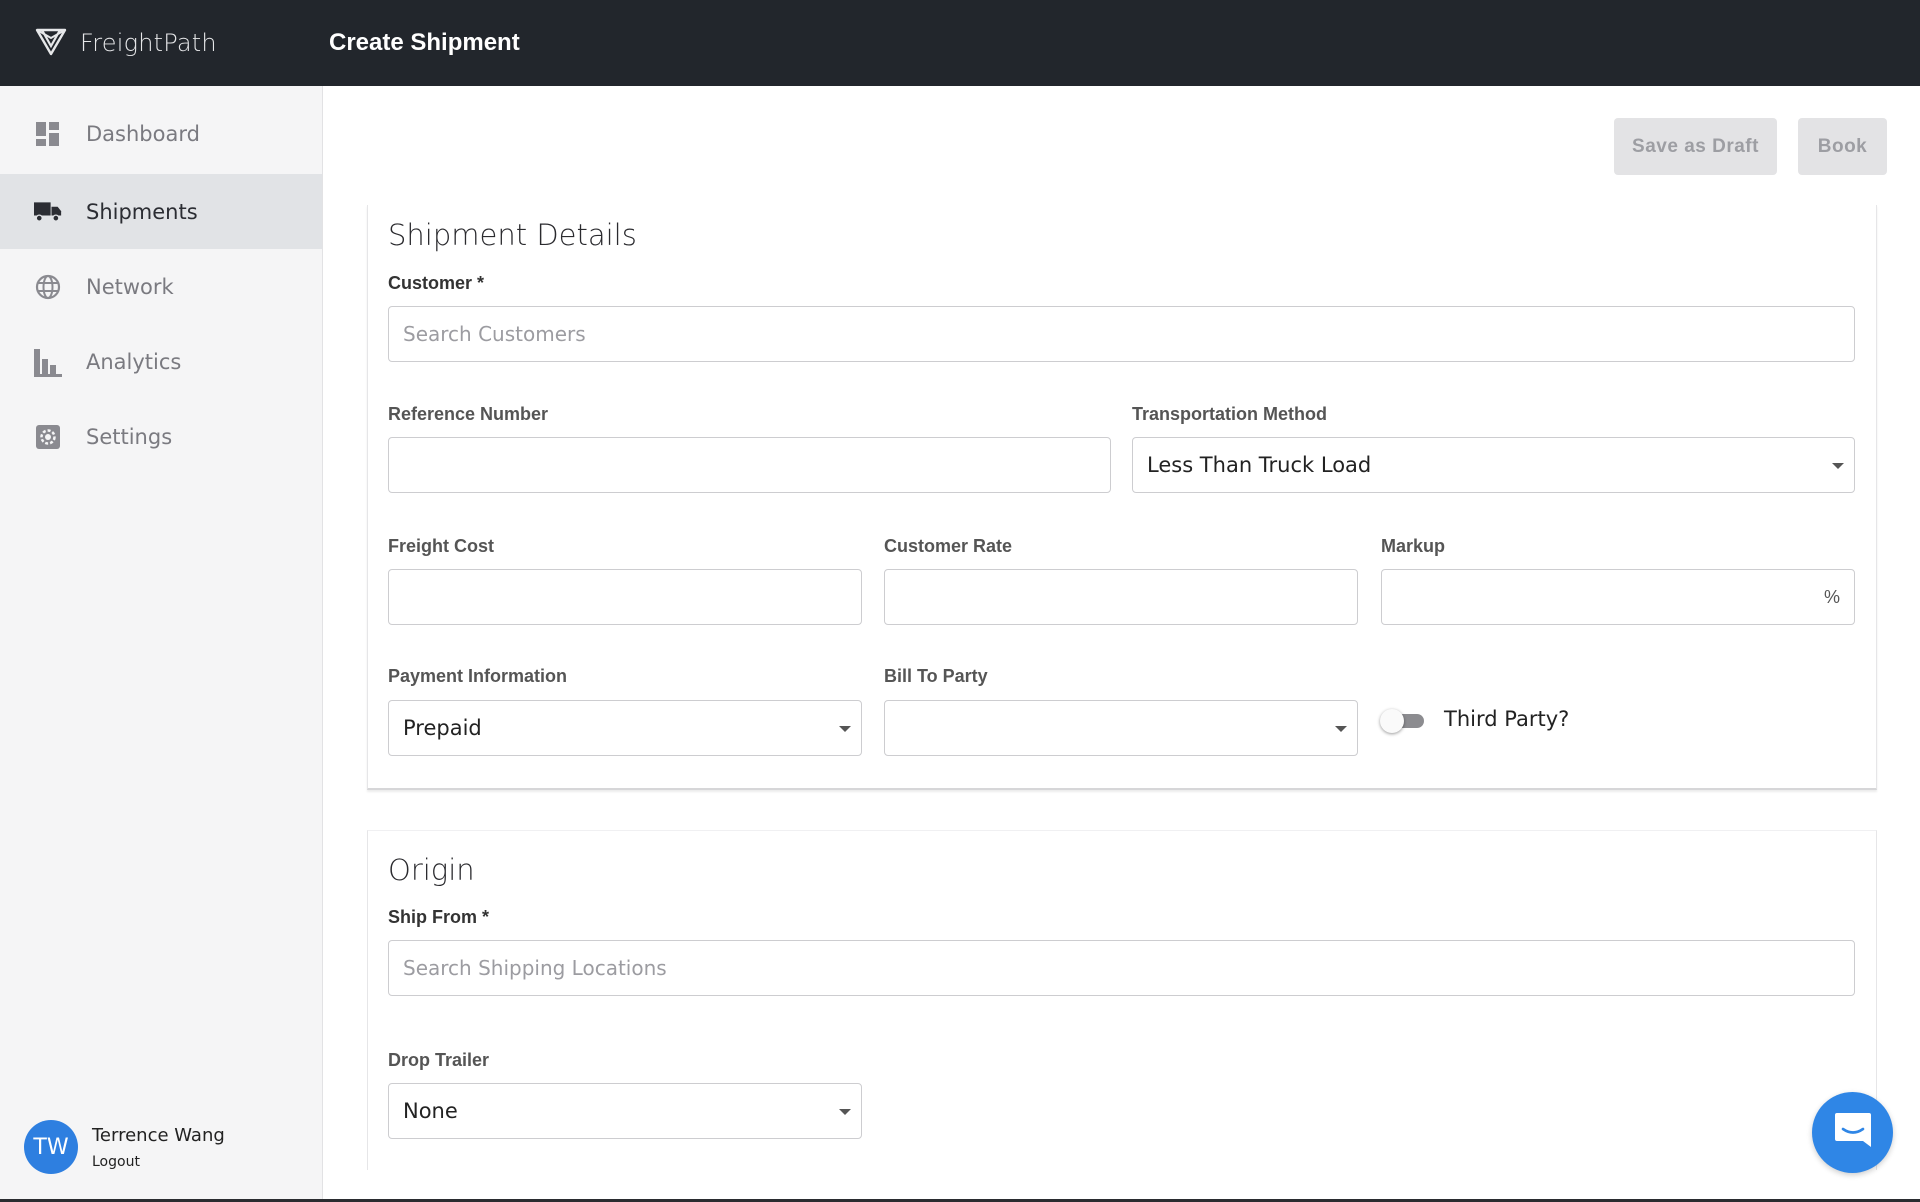  I want to click on truck-icon, so click(48, 212).